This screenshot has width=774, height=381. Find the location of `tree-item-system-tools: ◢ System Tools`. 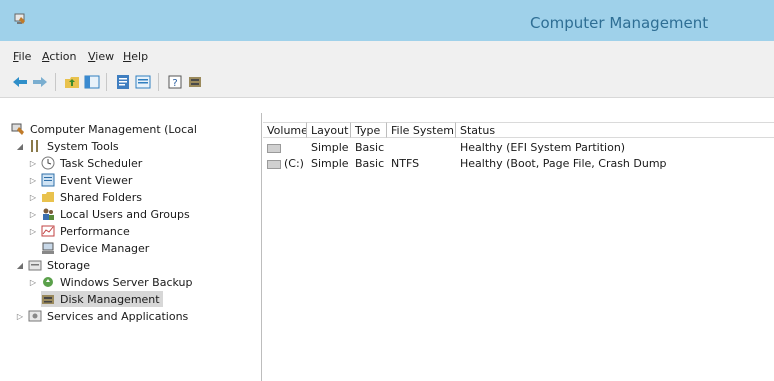

tree-item-system-tools: ◢ System Tools is located at coordinates (67, 146).